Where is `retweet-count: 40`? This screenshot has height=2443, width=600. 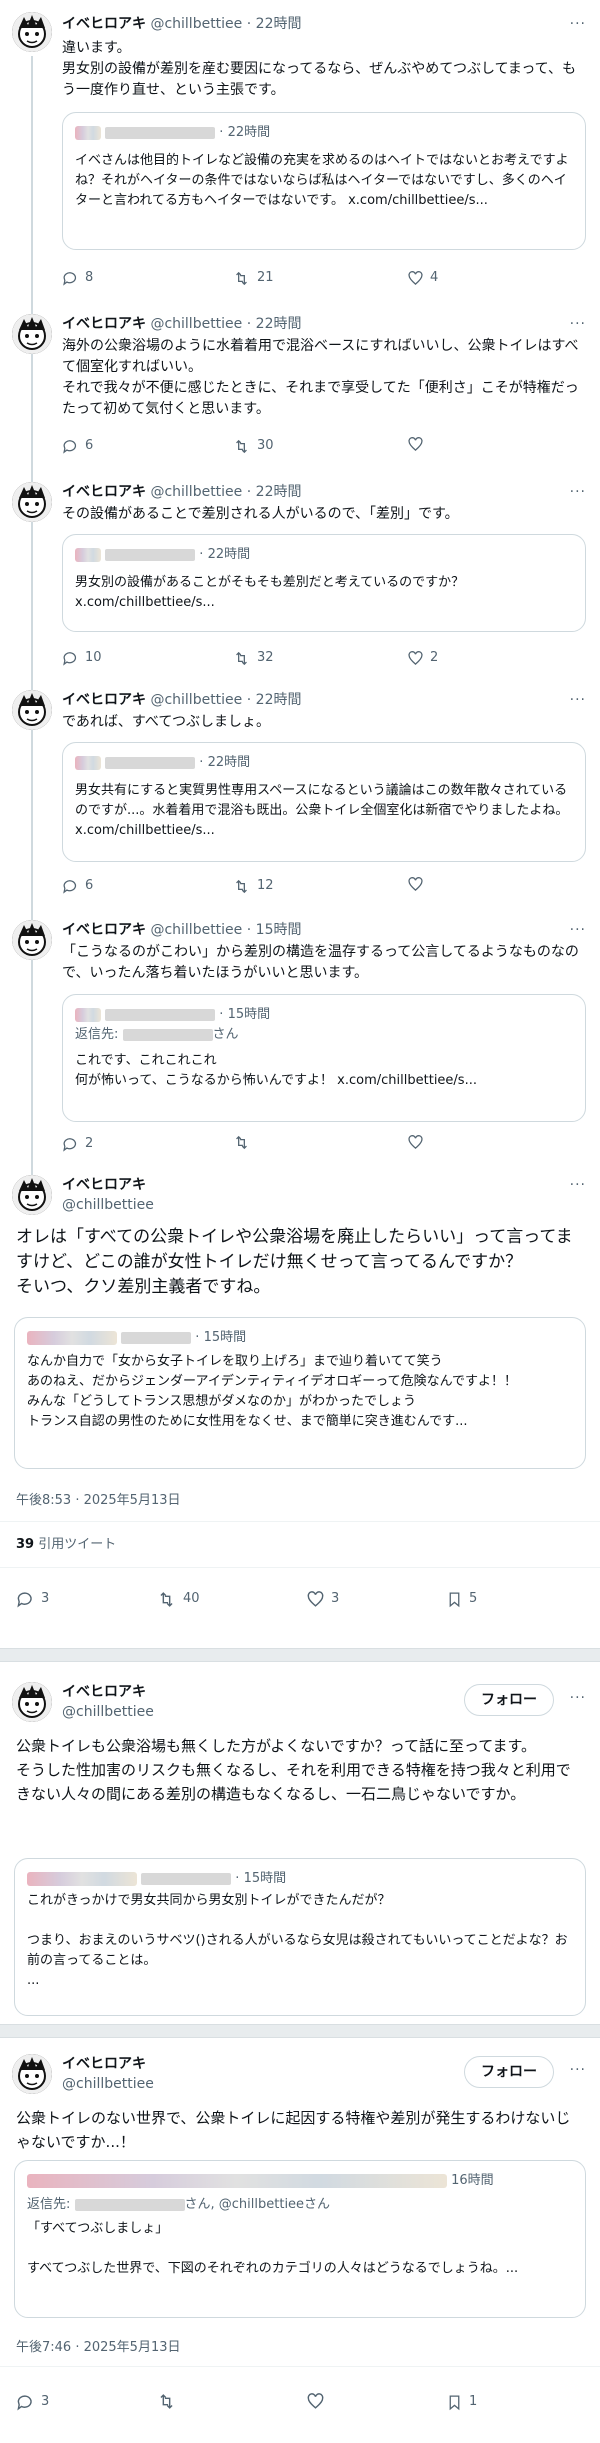 retweet-count: 40 is located at coordinates (191, 1598).